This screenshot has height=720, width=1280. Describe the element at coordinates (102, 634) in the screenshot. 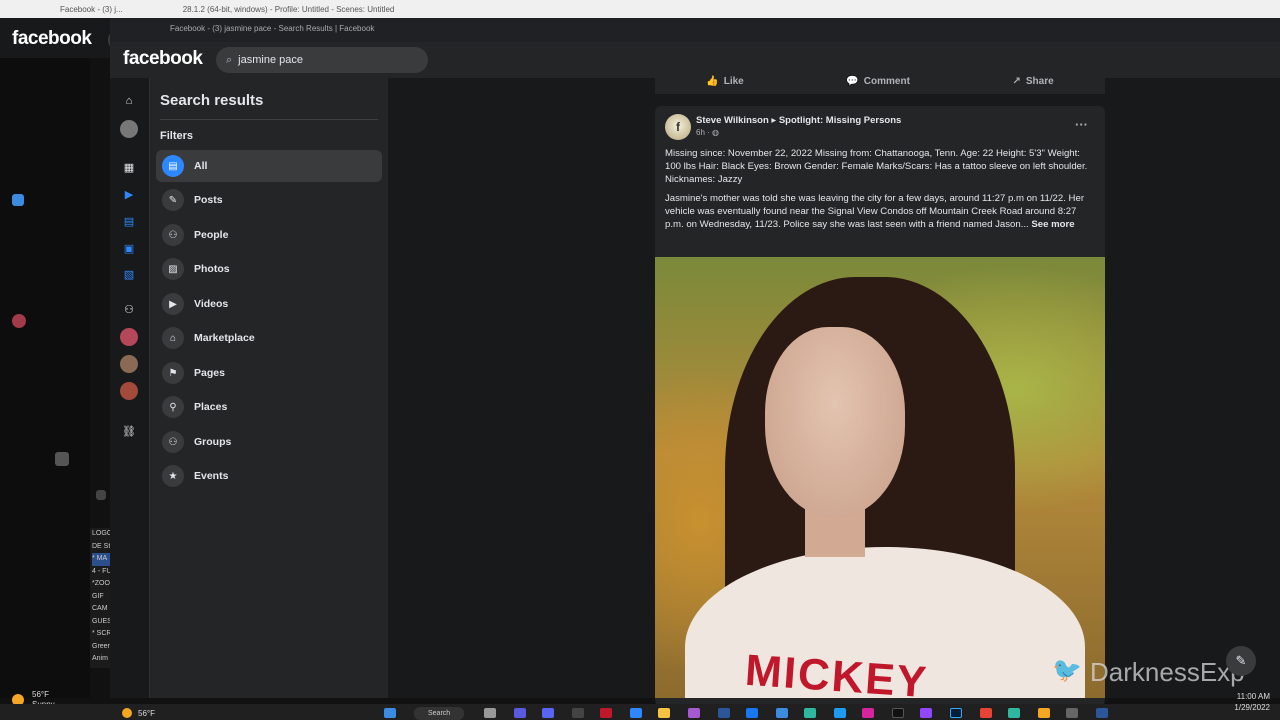

I see `obs-source: * SCR` at that location.